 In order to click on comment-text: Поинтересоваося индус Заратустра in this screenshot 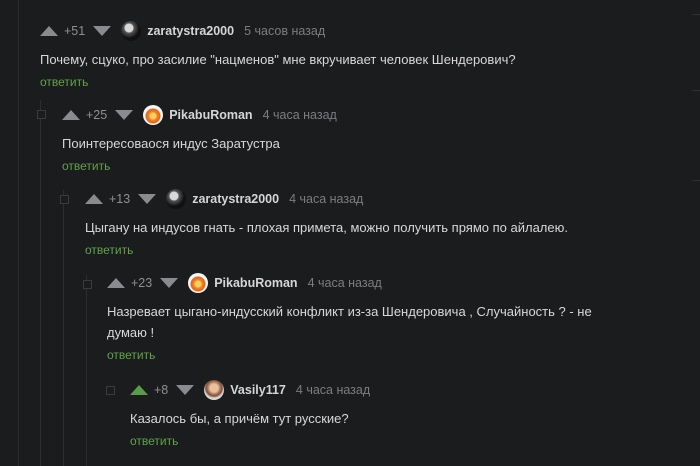, I will do `click(171, 143)`.